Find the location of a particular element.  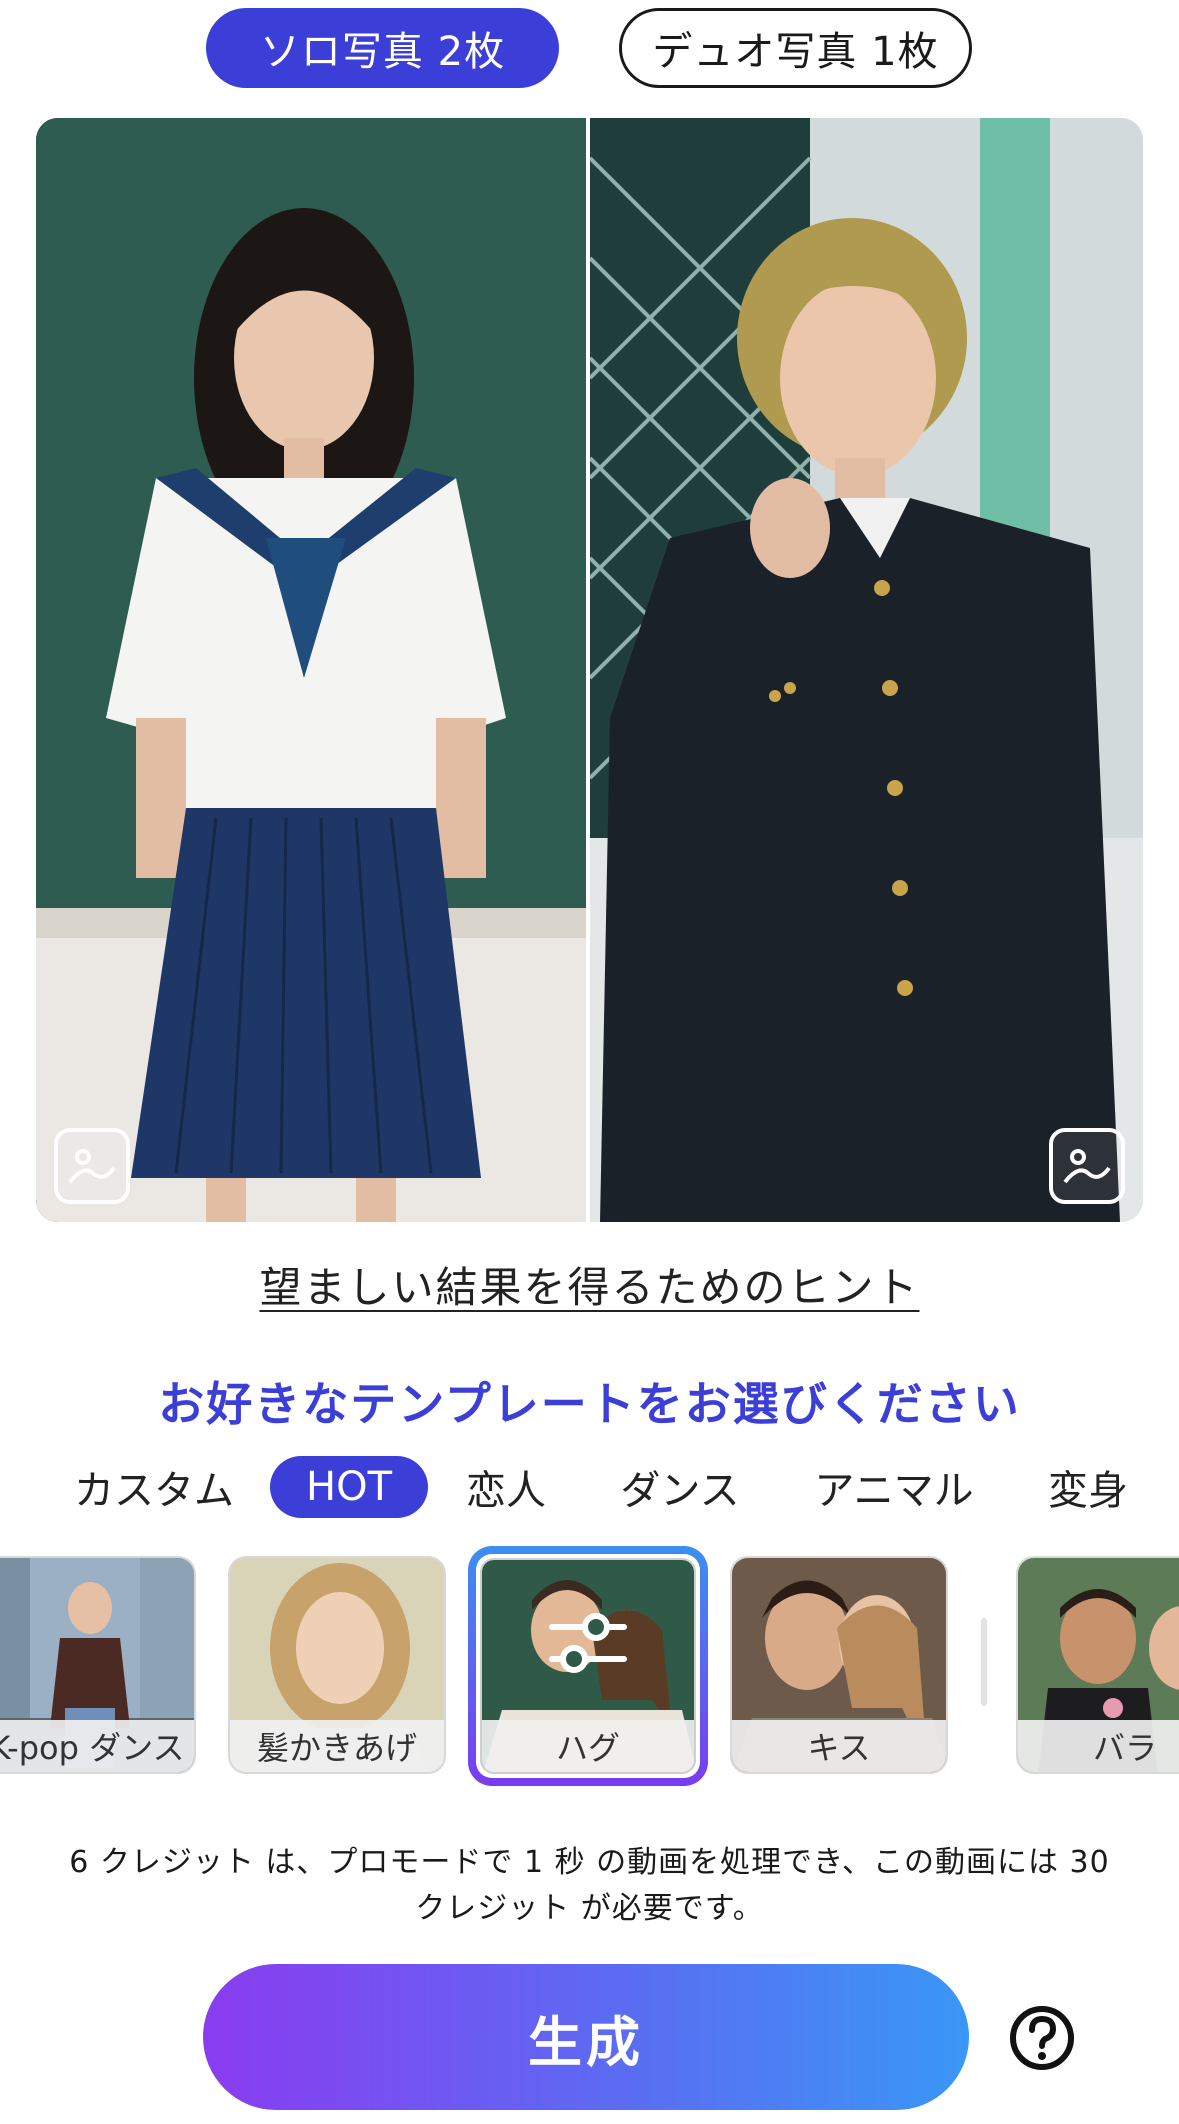

duo-mode-label: デュオ写真 1枚 is located at coordinates (795, 52).